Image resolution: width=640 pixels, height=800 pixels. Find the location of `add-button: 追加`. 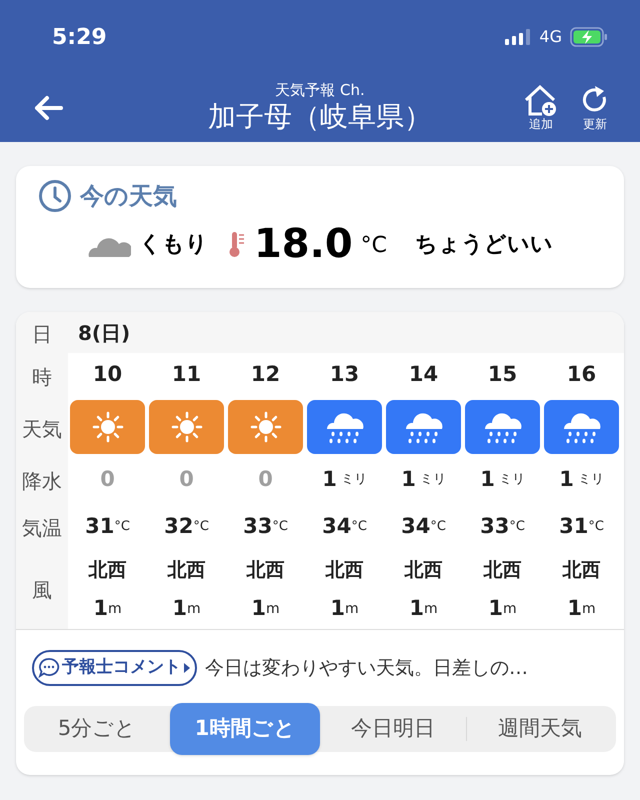

add-button: 追加 is located at coordinates (541, 108).